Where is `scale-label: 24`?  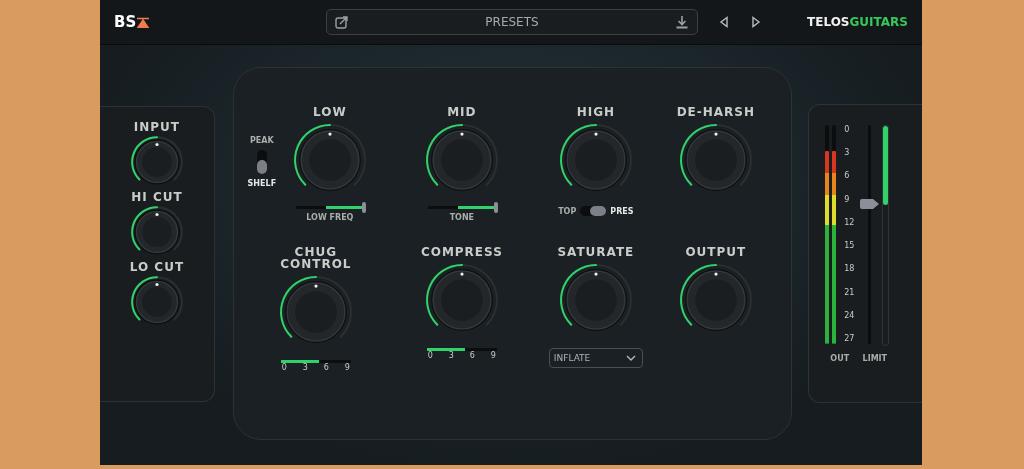
scale-label: 24 is located at coordinates (849, 315).